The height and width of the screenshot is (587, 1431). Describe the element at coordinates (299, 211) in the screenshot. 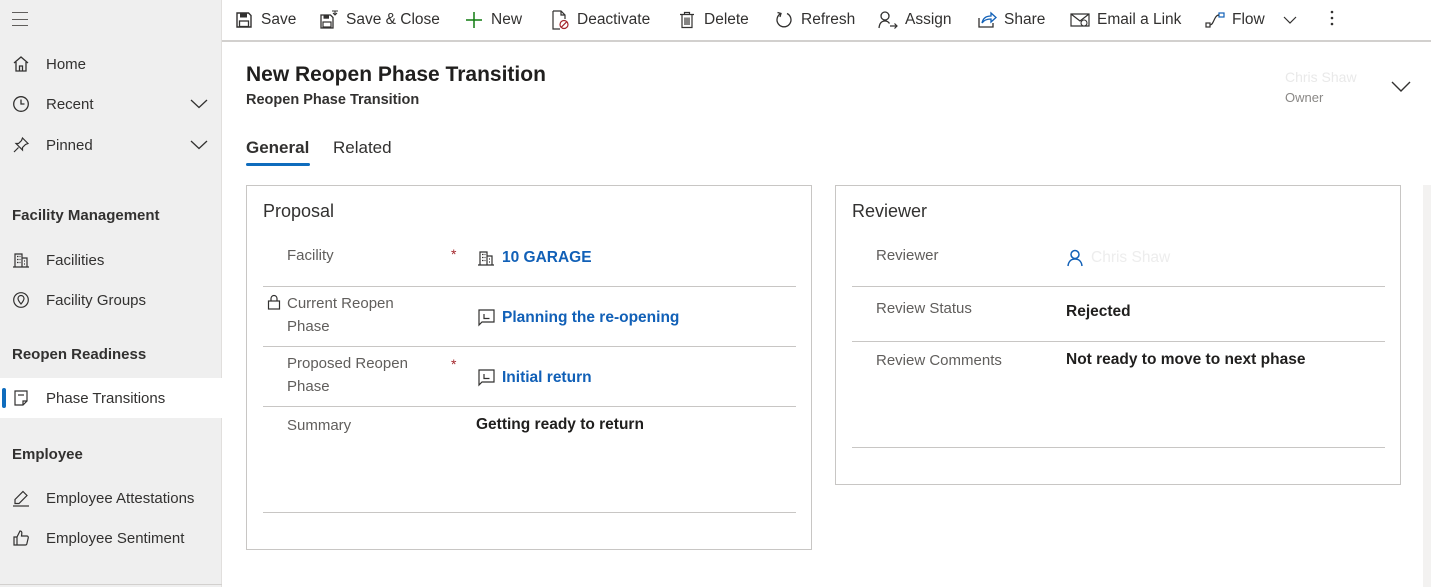

I see `section-title: Proposal` at that location.